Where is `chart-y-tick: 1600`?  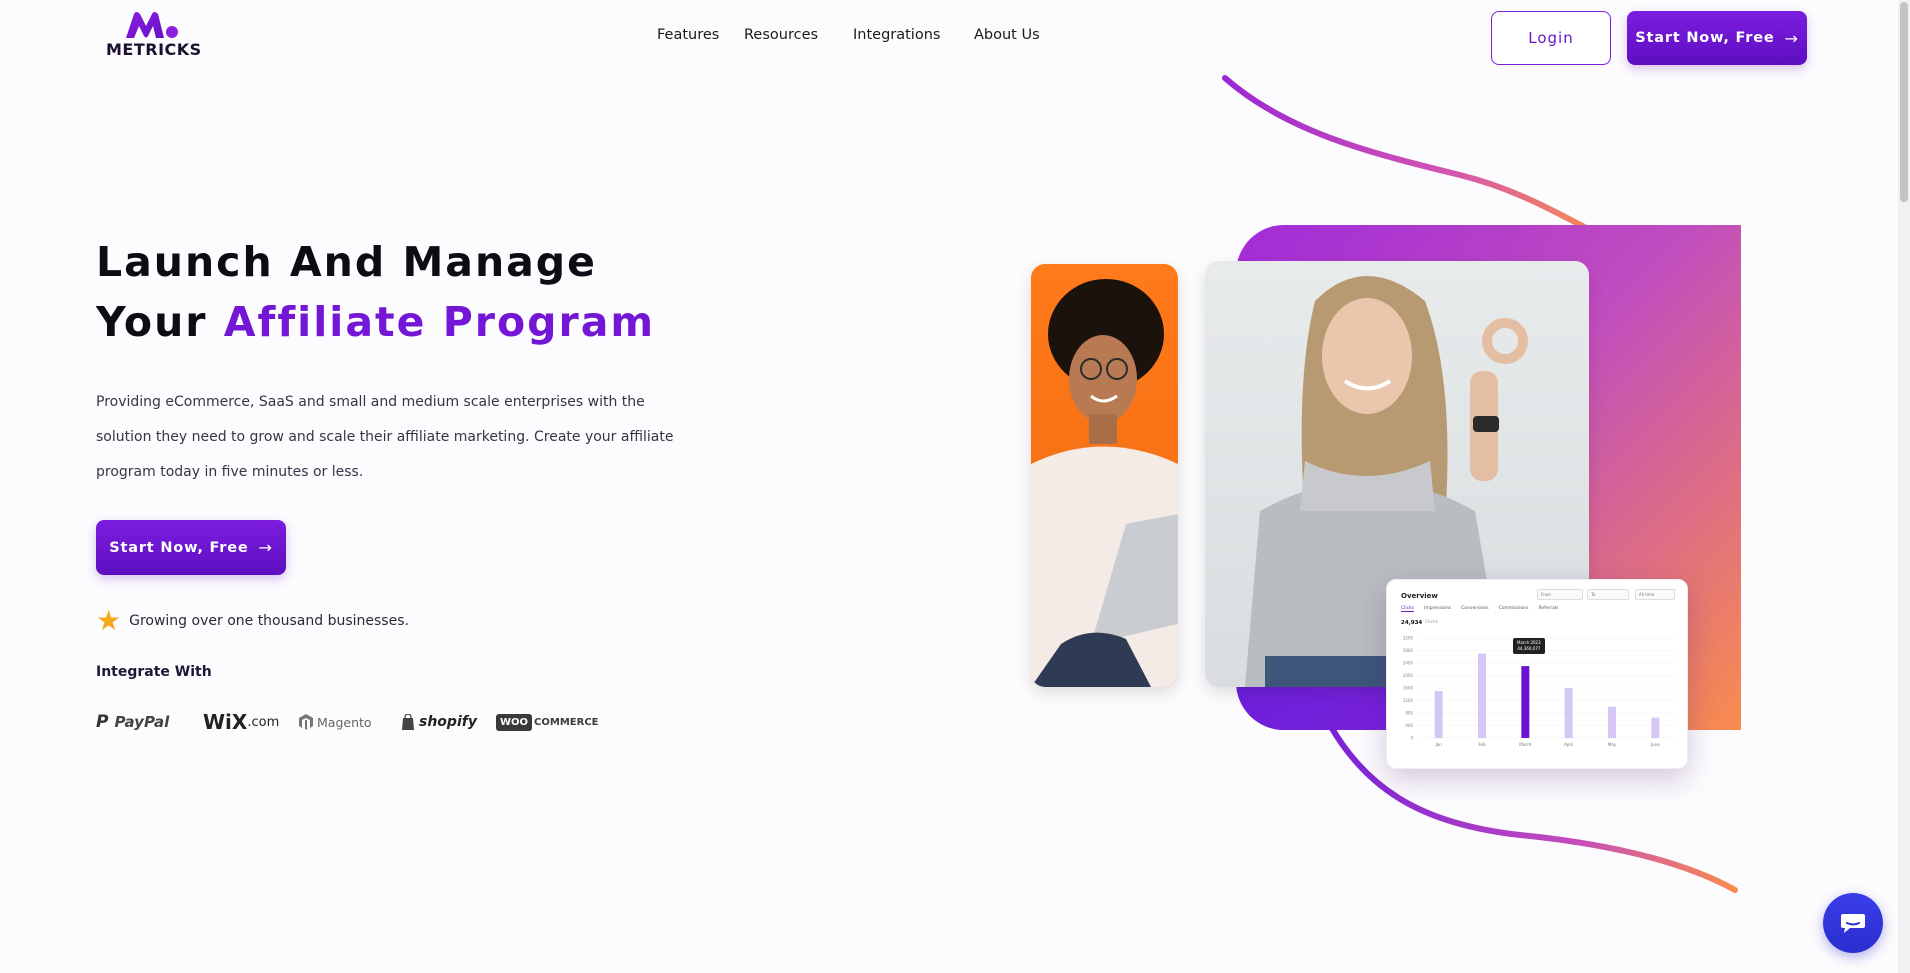
chart-y-tick: 1600 is located at coordinates (1408, 688).